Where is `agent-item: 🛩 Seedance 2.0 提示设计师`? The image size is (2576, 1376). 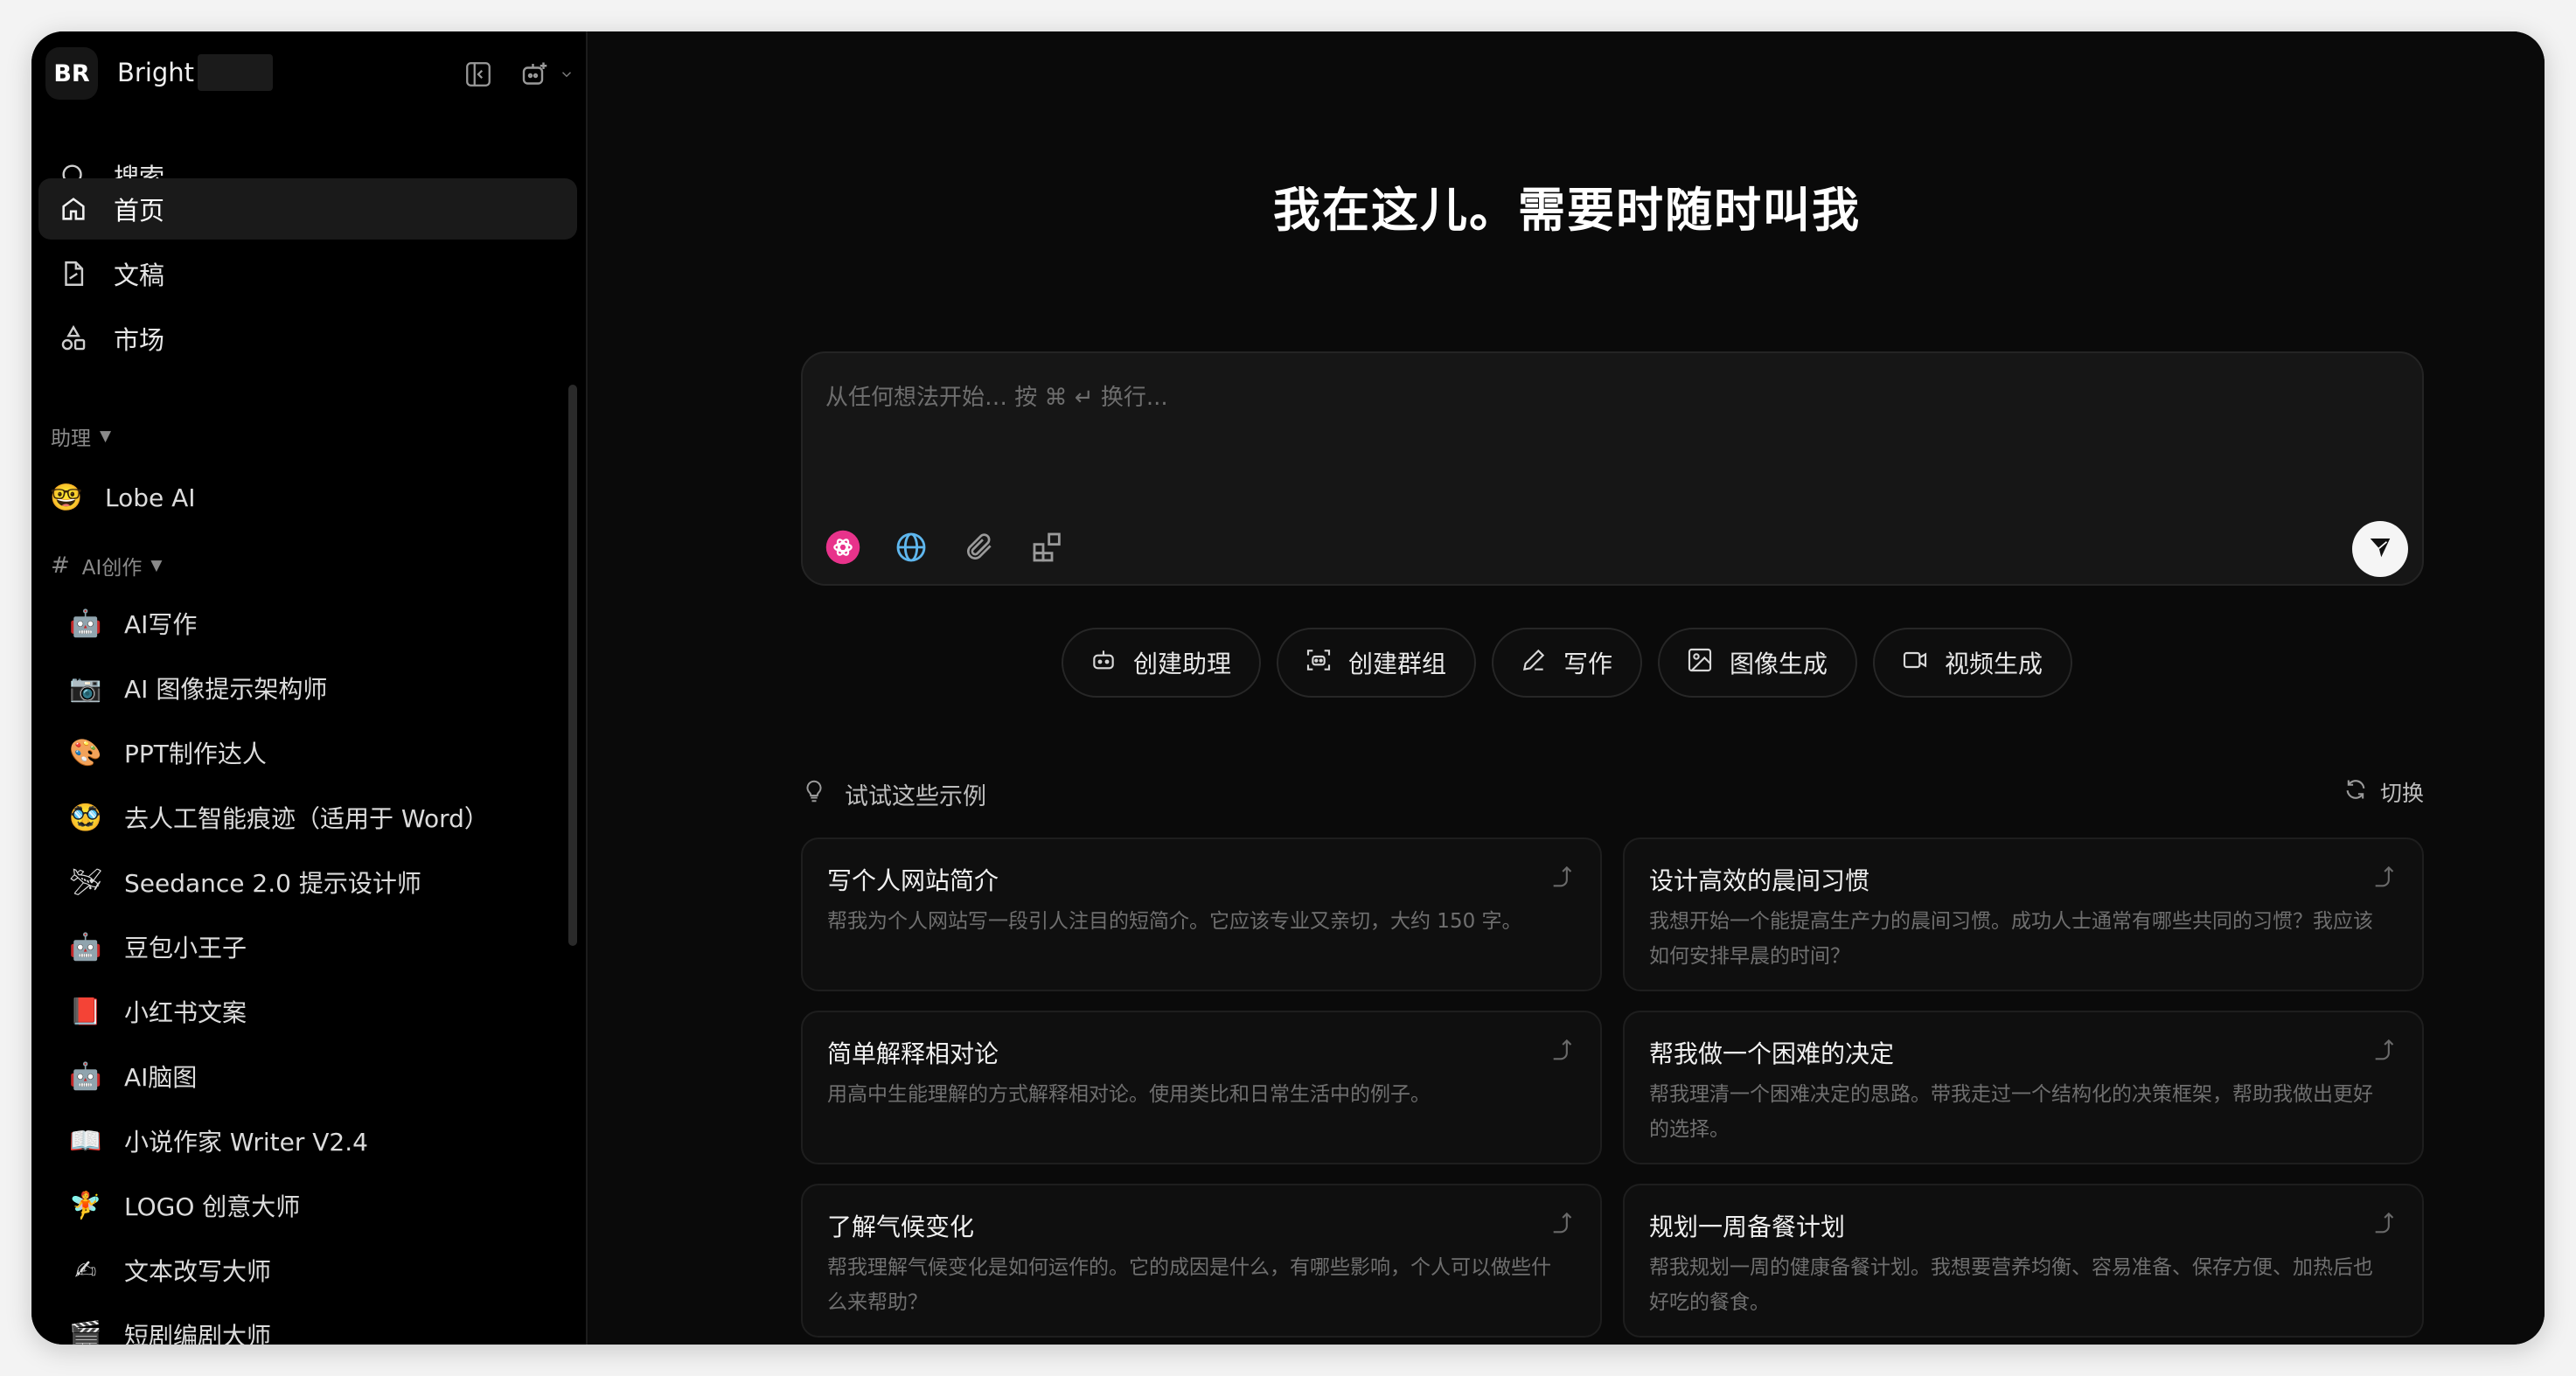 agent-item: 🛩 Seedance 2.0 提示设计师 is located at coordinates (311, 882).